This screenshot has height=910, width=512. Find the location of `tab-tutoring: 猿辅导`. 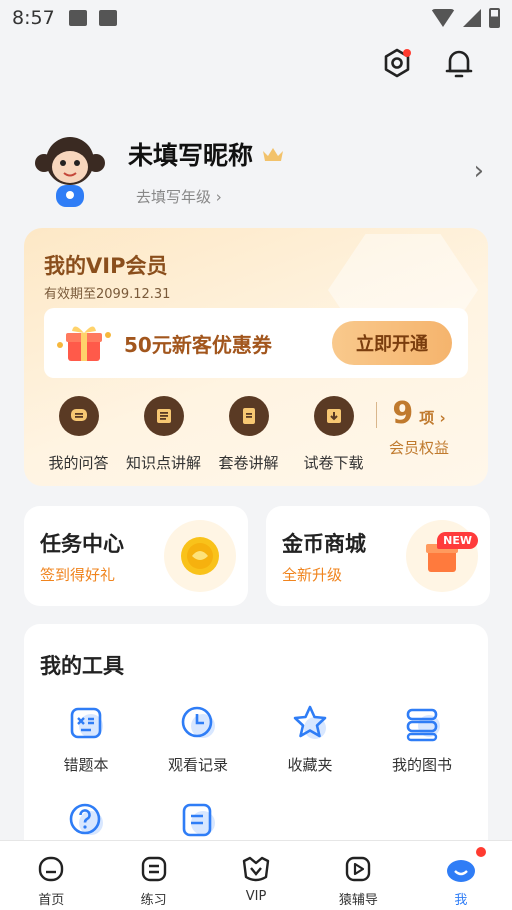

tab-tutoring: 猿辅导 is located at coordinates (358, 875).